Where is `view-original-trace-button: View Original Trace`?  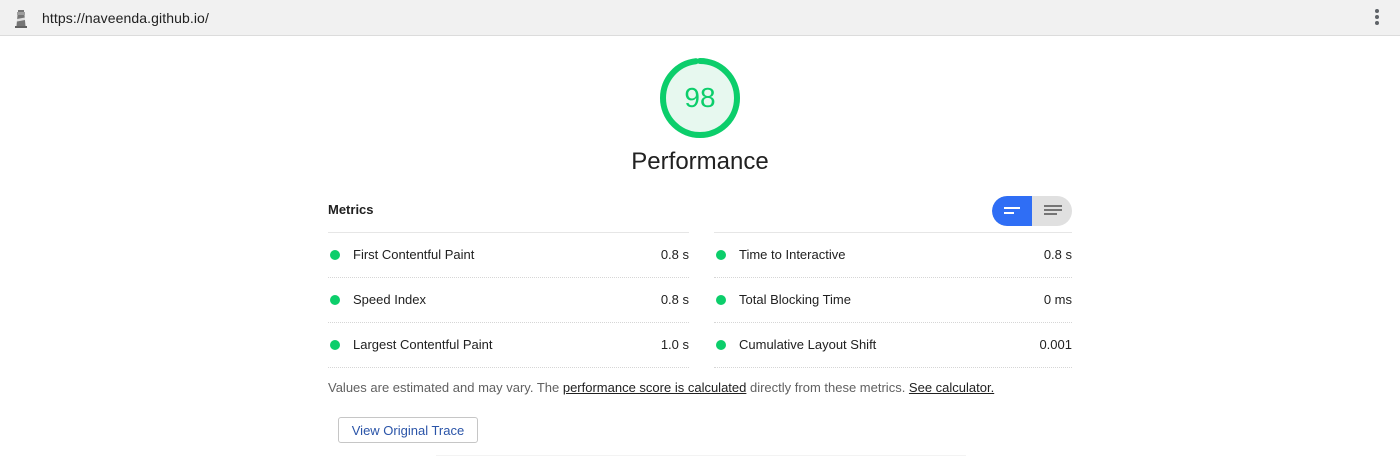 view-original-trace-button: View Original Trace is located at coordinates (408, 430).